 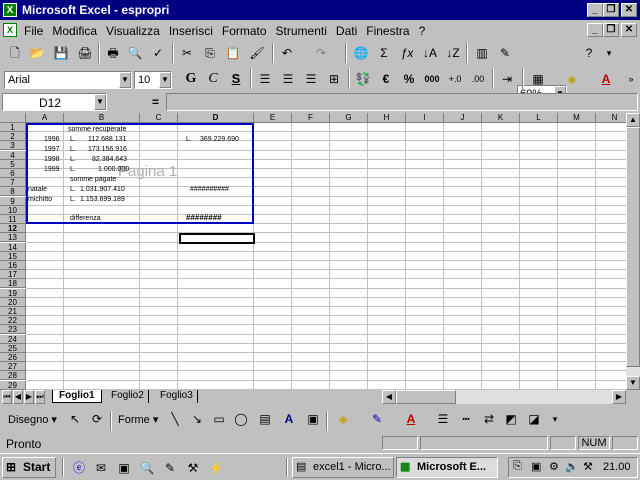 I want to click on vertical-scrollbar: ▲ ▼, so click(x=633, y=251).